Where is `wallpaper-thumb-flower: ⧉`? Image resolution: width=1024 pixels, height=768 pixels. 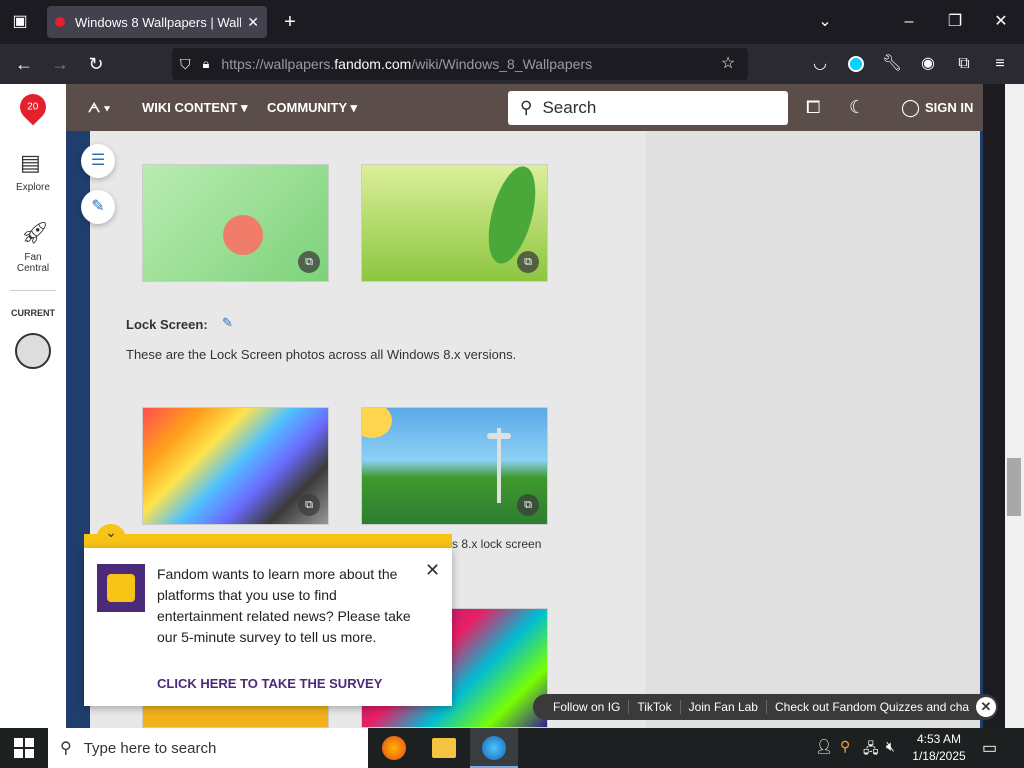
wallpaper-thumb-flower: ⧉ is located at coordinates (235, 223).